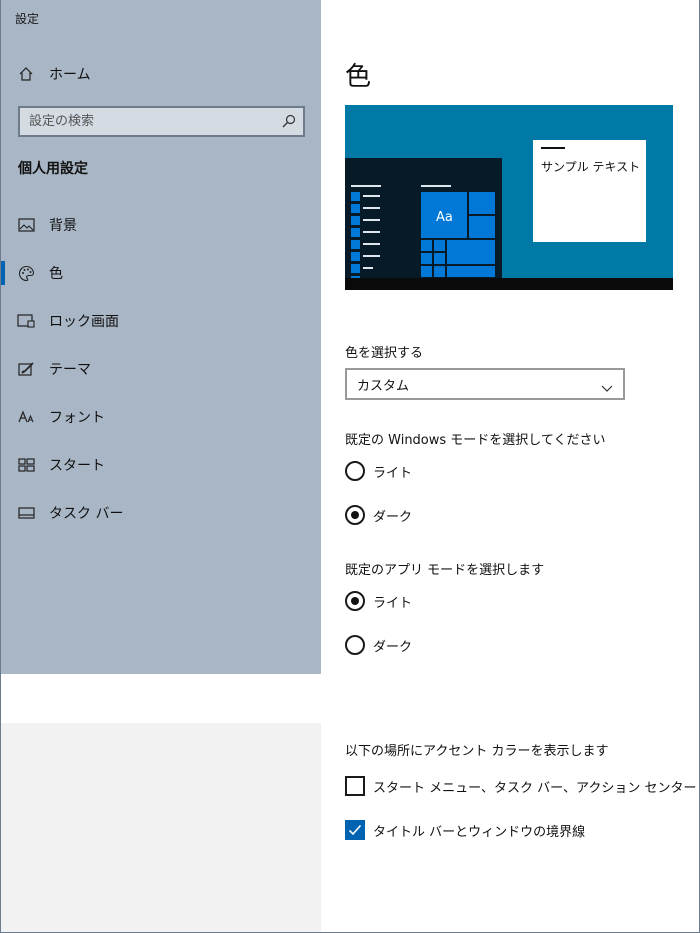 The height and width of the screenshot is (933, 700). Describe the element at coordinates (77, 418) in the screenshot. I see `sidebar-item-label: フォント` at that location.